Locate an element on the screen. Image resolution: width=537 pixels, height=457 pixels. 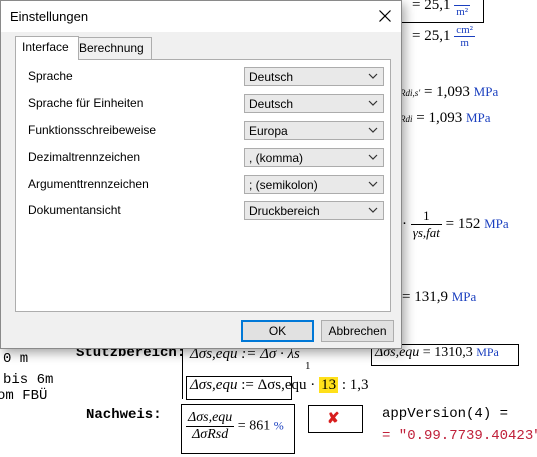
select-argumenttrennzeichen: ; (semikolon) is located at coordinates (314, 184).